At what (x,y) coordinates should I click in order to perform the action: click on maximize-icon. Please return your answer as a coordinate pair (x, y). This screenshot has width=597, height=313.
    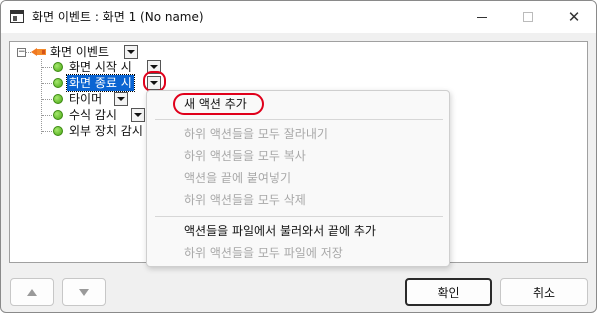
    Looking at the image, I should click on (528, 17).